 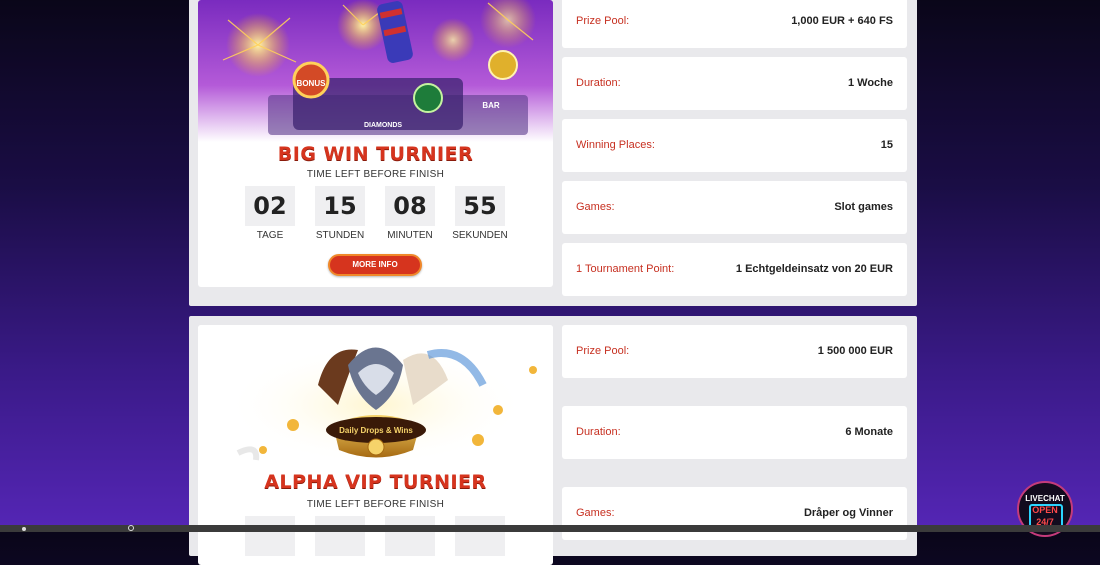 I want to click on detail-value: 1 Echtgeldeinsatz von 20 EUR, so click(x=814, y=269).